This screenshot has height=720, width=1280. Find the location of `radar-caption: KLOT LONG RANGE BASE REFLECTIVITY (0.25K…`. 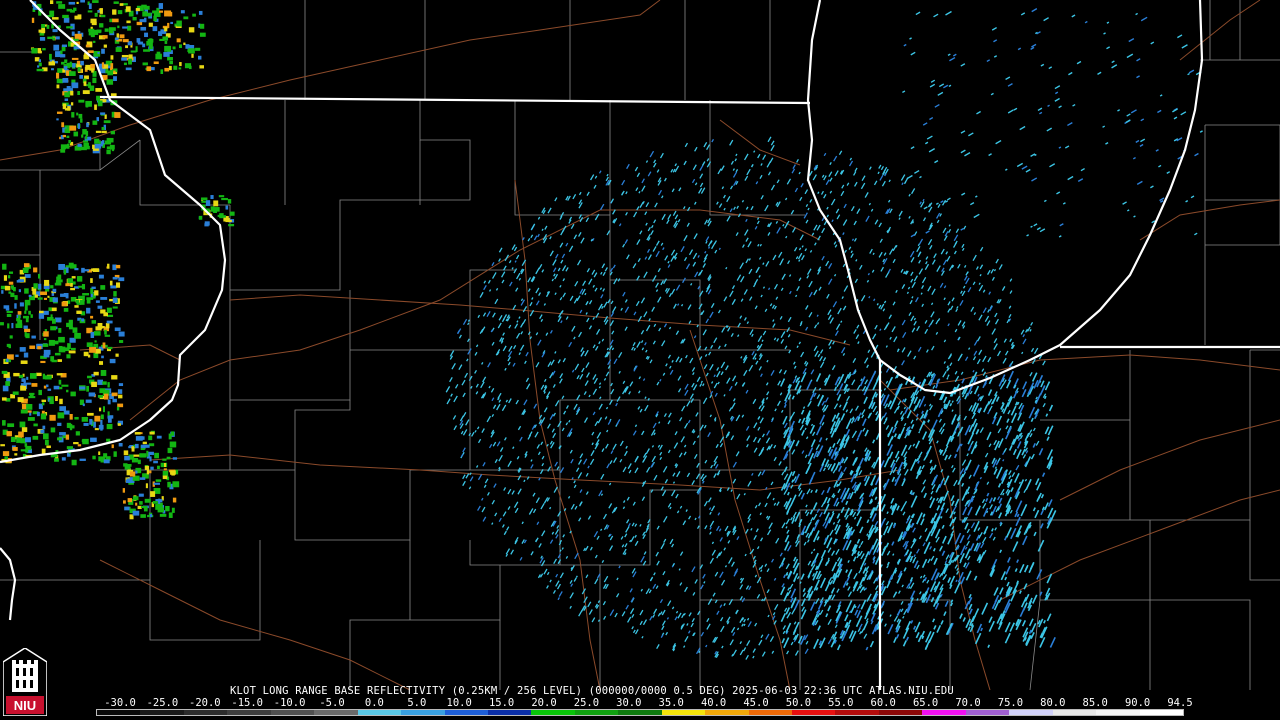

radar-caption: KLOT LONG RANGE BASE REFLECTIVITY (0.25K… is located at coordinates (592, 691).